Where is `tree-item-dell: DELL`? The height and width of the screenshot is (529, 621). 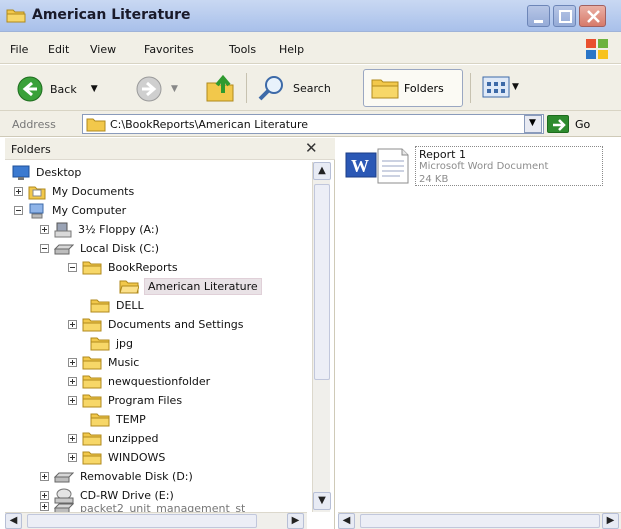
tree-item-dell: DELL is located at coordinates (117, 305).